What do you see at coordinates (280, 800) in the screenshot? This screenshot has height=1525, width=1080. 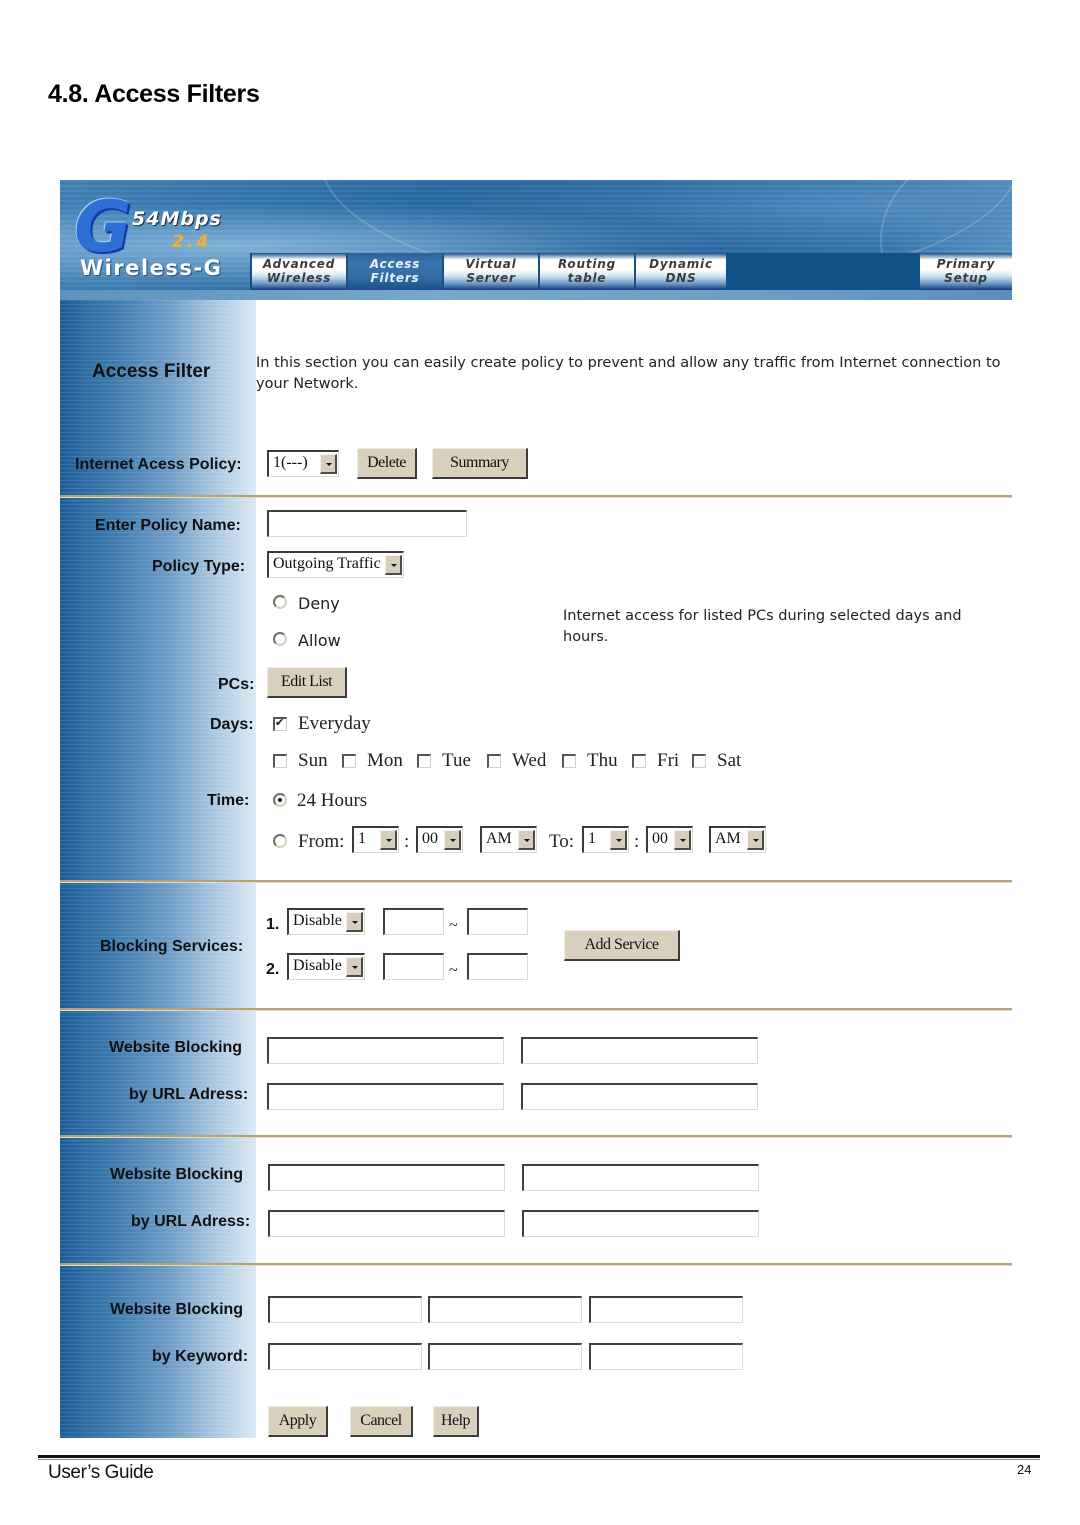 I see `24-hours-radio` at bounding box center [280, 800].